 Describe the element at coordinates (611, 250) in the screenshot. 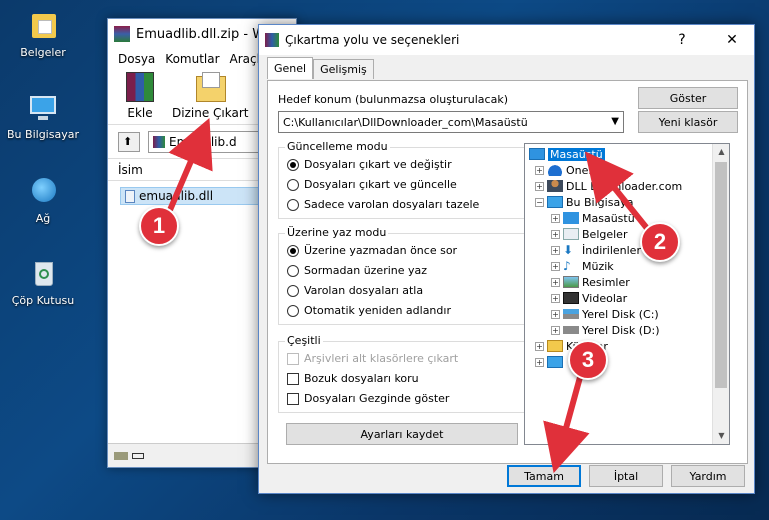

I see `tree-node-label: İndirilenler` at that location.